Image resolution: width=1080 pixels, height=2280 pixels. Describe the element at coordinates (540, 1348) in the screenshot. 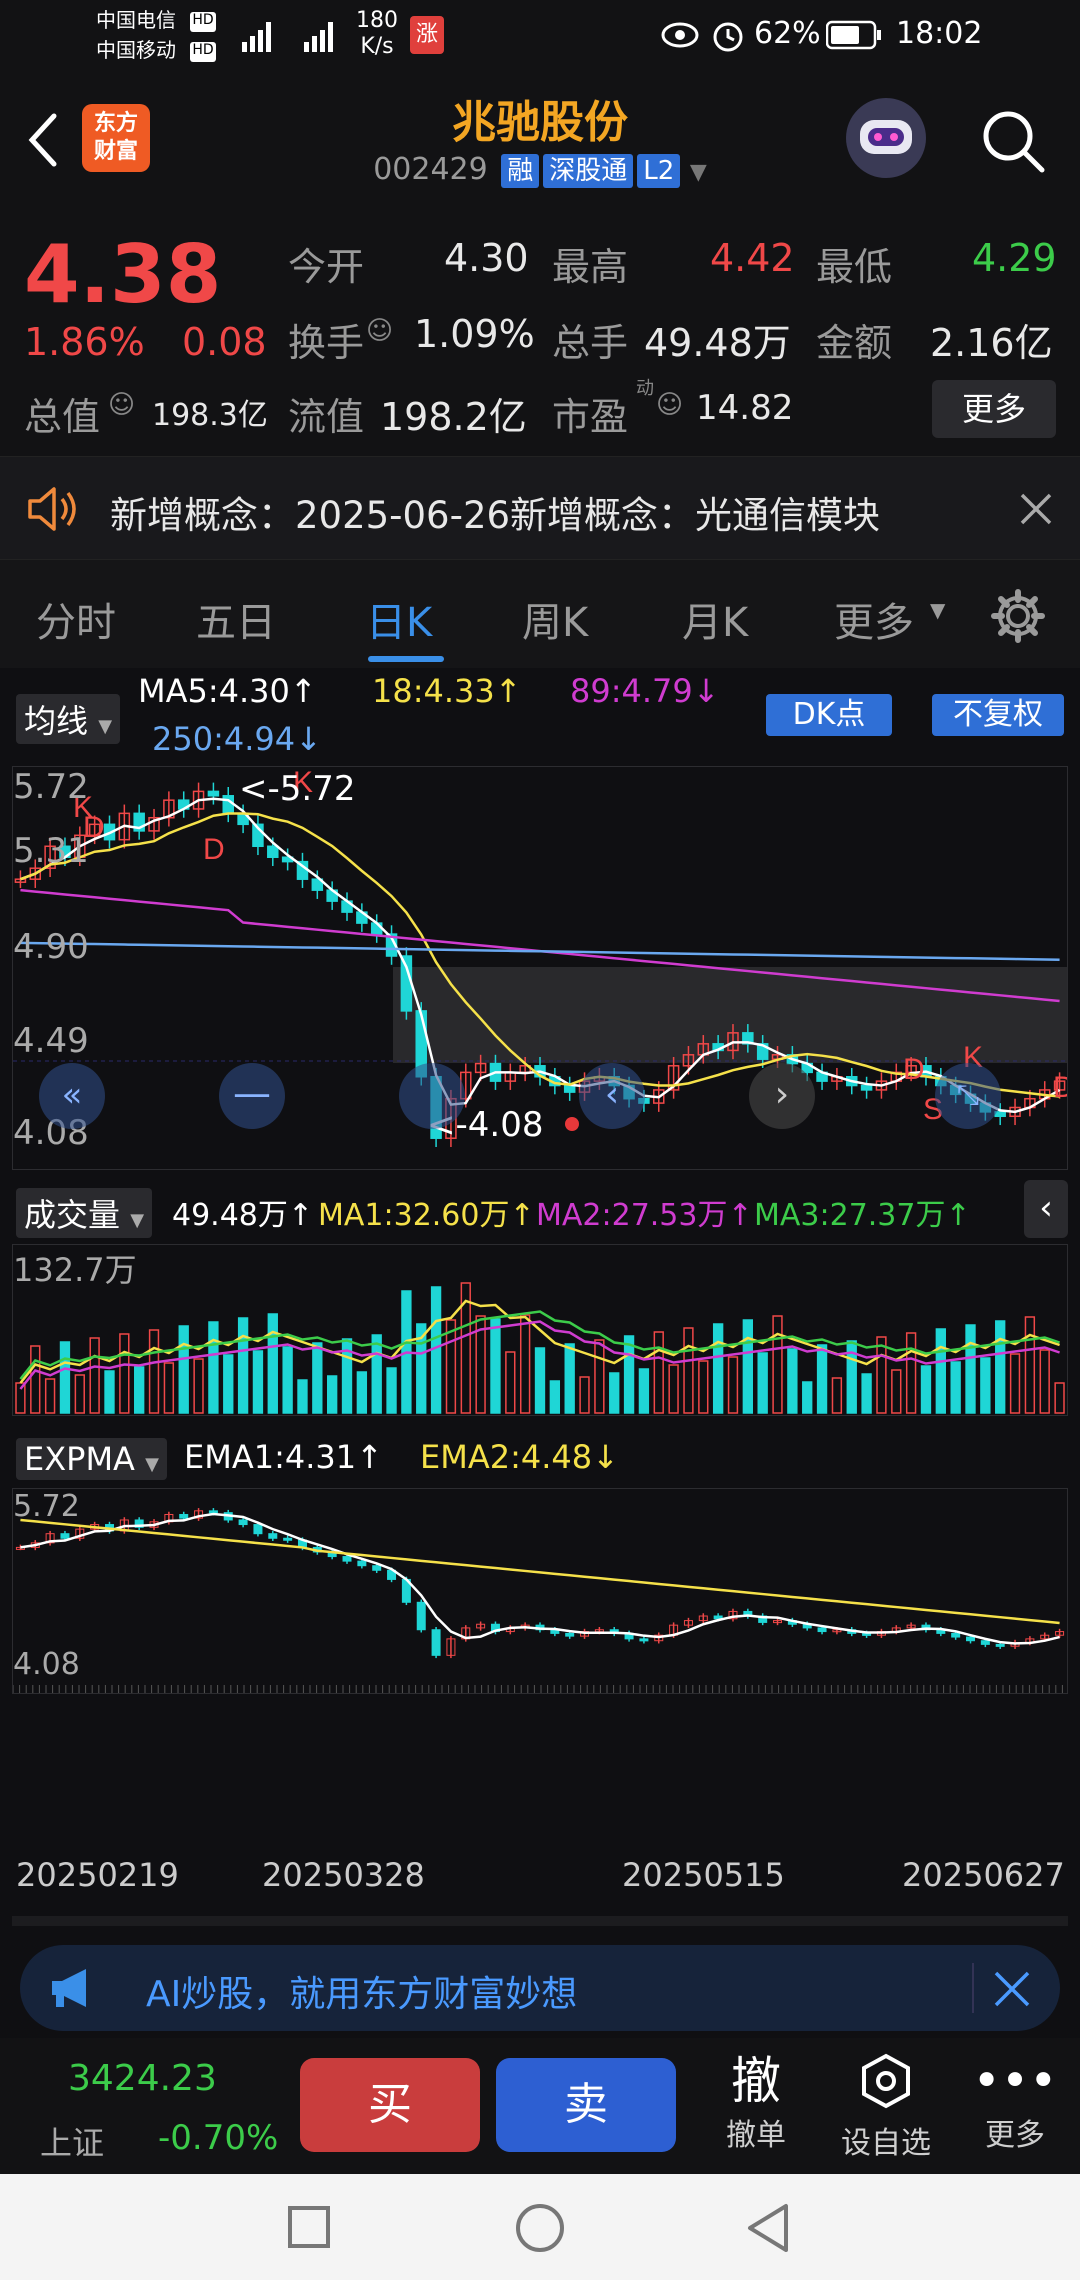

I see `volume-chart` at that location.